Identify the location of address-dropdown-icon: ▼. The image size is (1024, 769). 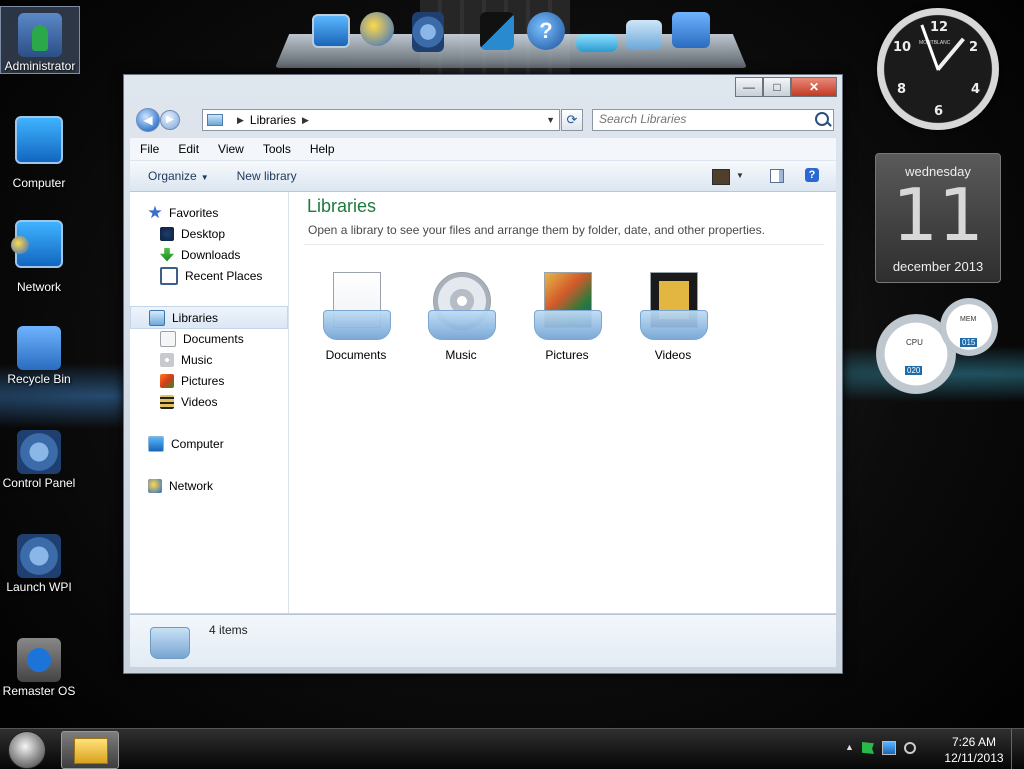
(550, 120).